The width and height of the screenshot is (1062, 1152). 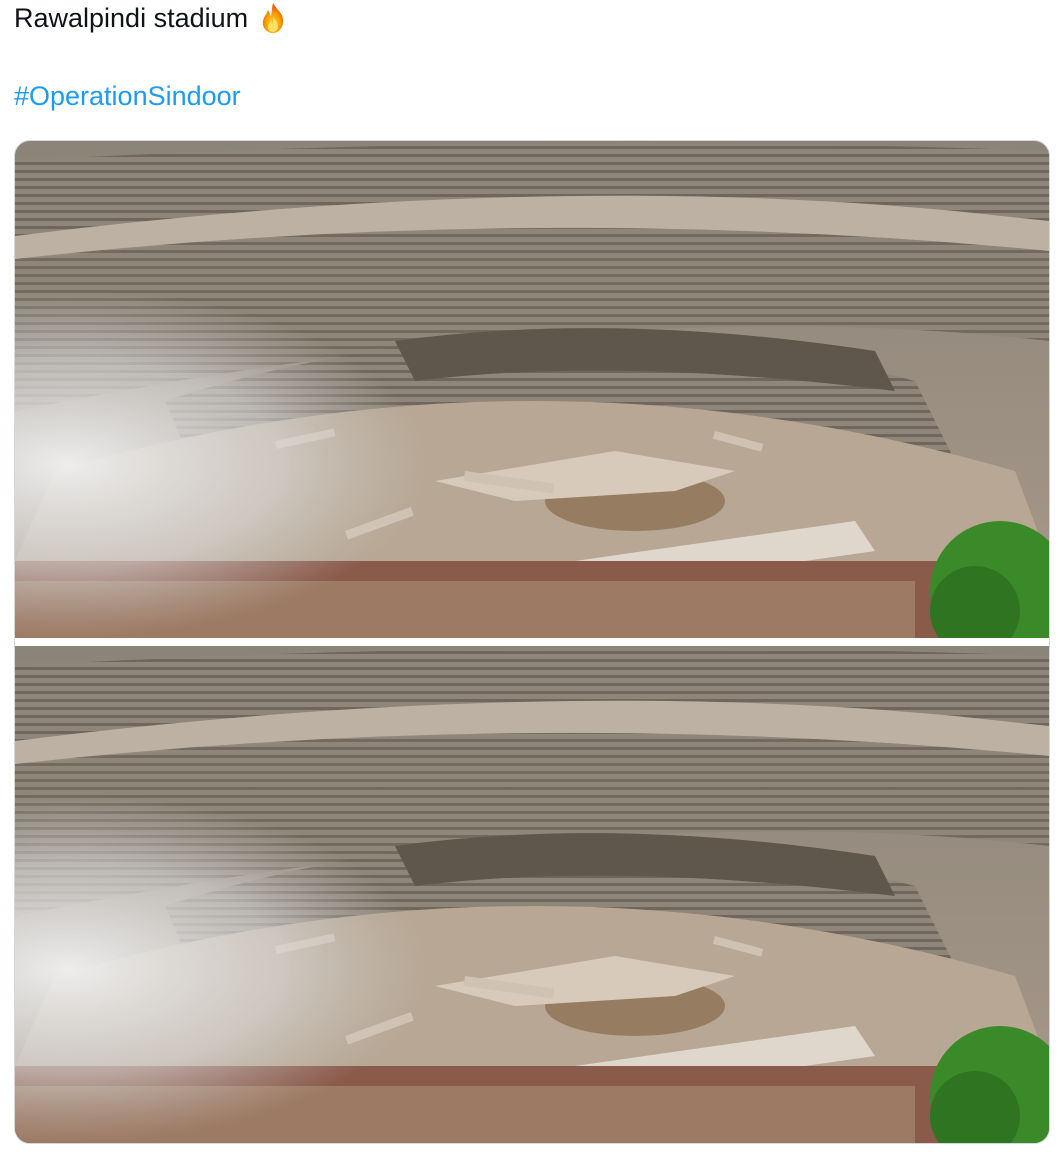 What do you see at coordinates (131, 18) in the screenshot?
I see `post-caption: Rawalpindi stadium` at bounding box center [131, 18].